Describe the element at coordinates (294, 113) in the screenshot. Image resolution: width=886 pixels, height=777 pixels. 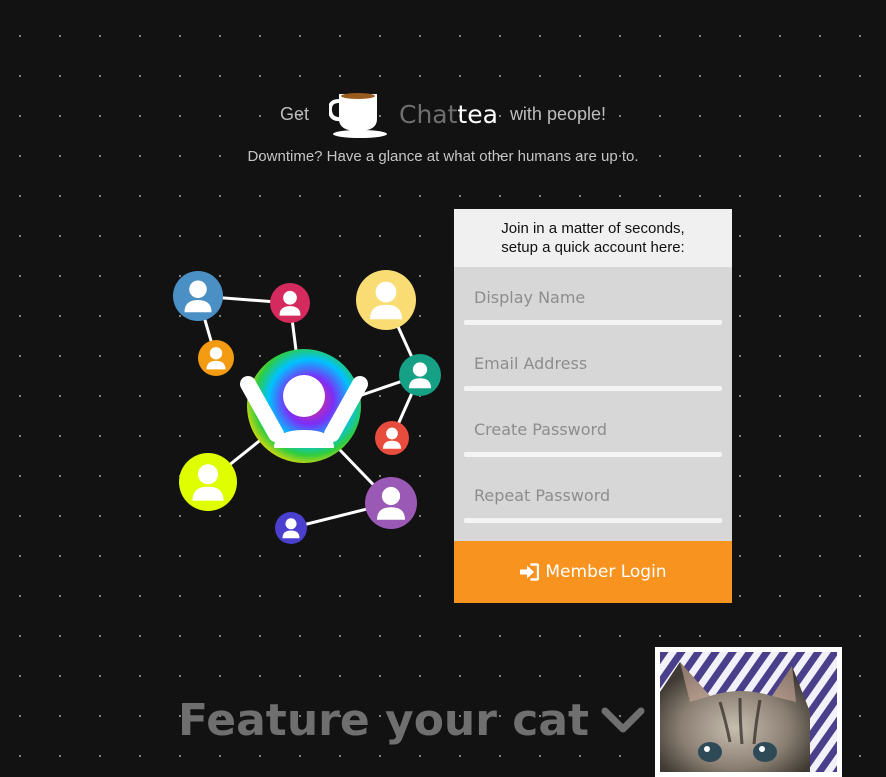
I see `hero-get-text: Get` at that location.